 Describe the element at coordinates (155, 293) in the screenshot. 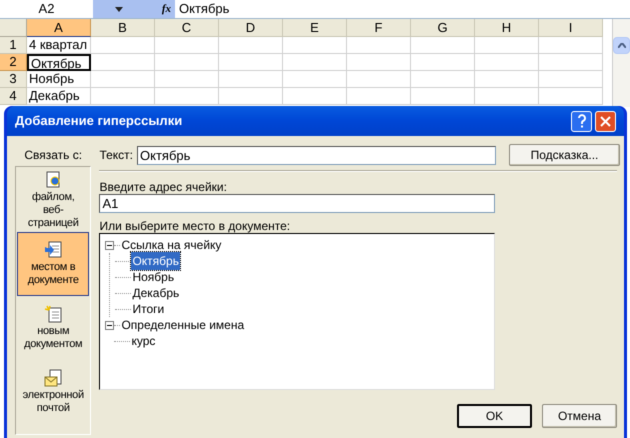

I see `tree-item: Декабрь` at that location.